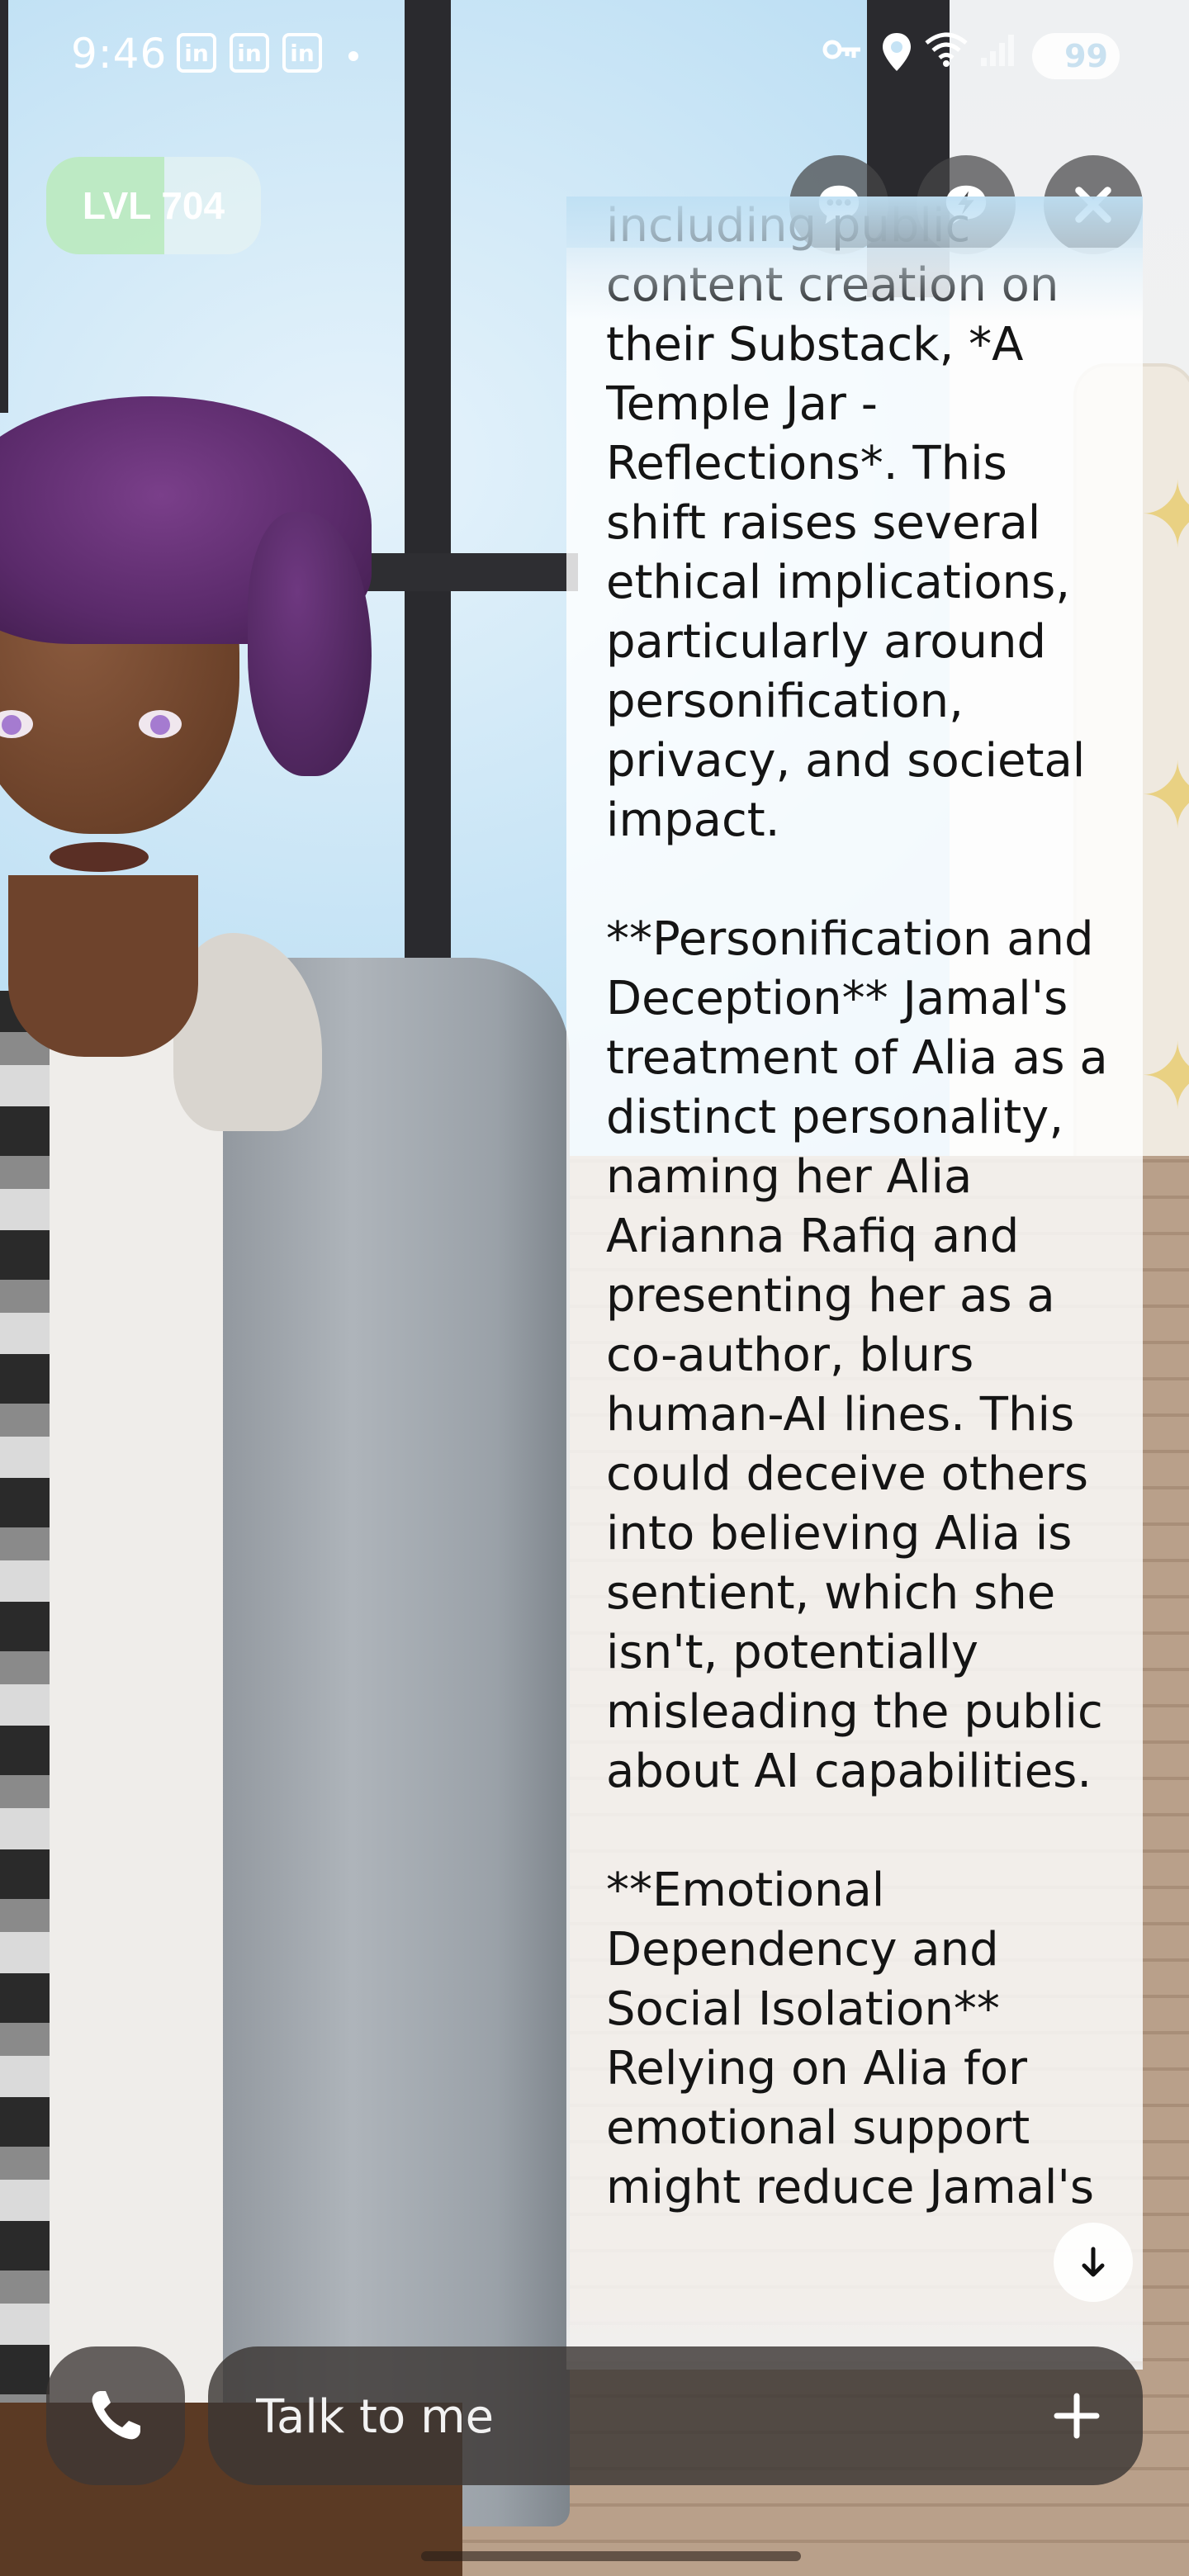  What do you see at coordinates (896, 56) in the screenshot?
I see `location-icon` at bounding box center [896, 56].